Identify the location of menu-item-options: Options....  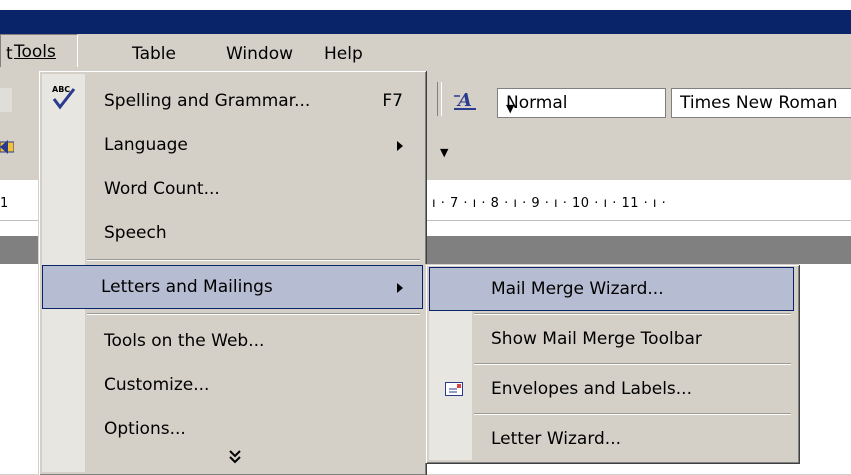
(232, 429).